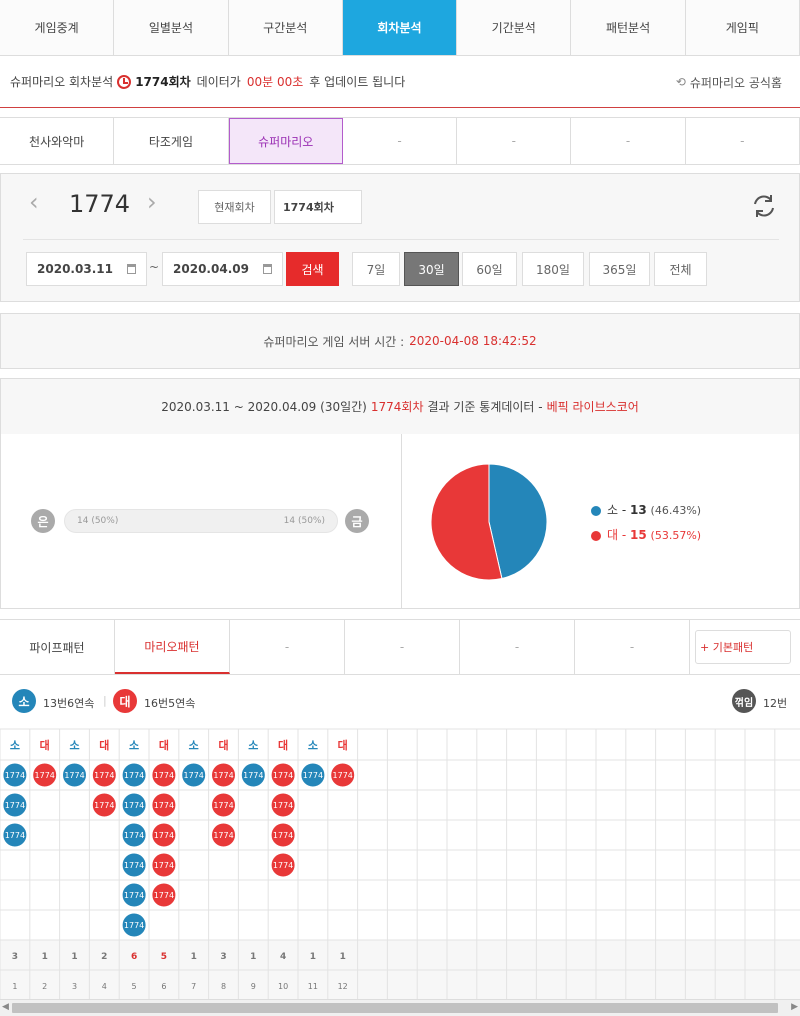  I want to click on info-prefix: 슈퍼마리오 회차분석, so click(62, 82).